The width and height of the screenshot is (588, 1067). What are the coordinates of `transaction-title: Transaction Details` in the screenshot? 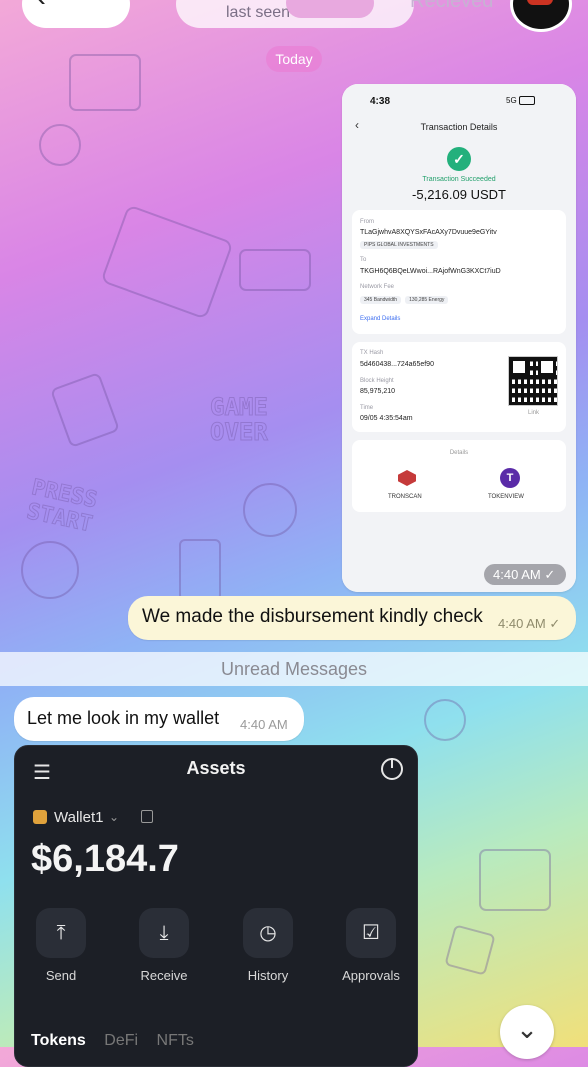 It's located at (459, 127).